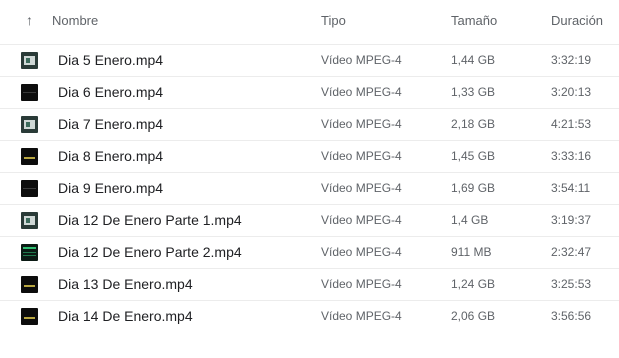 The height and width of the screenshot is (358, 619). I want to click on file-duration: 3:56:56, so click(571, 316).